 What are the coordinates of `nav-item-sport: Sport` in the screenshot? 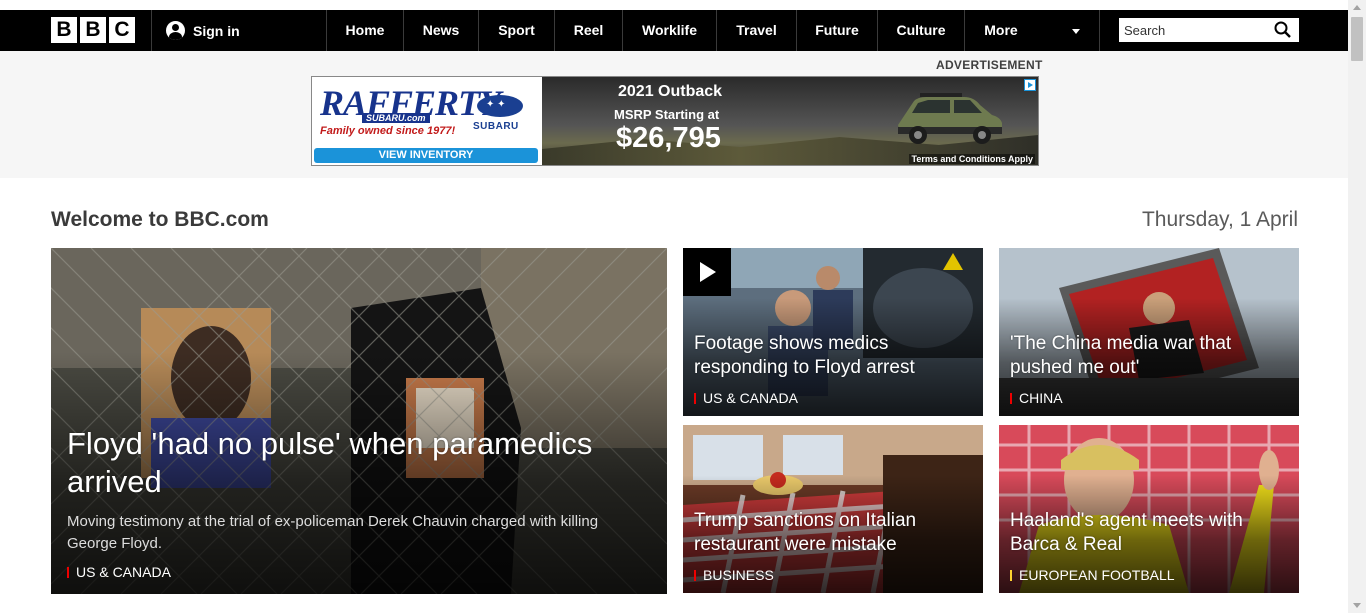 It's located at (516, 30).